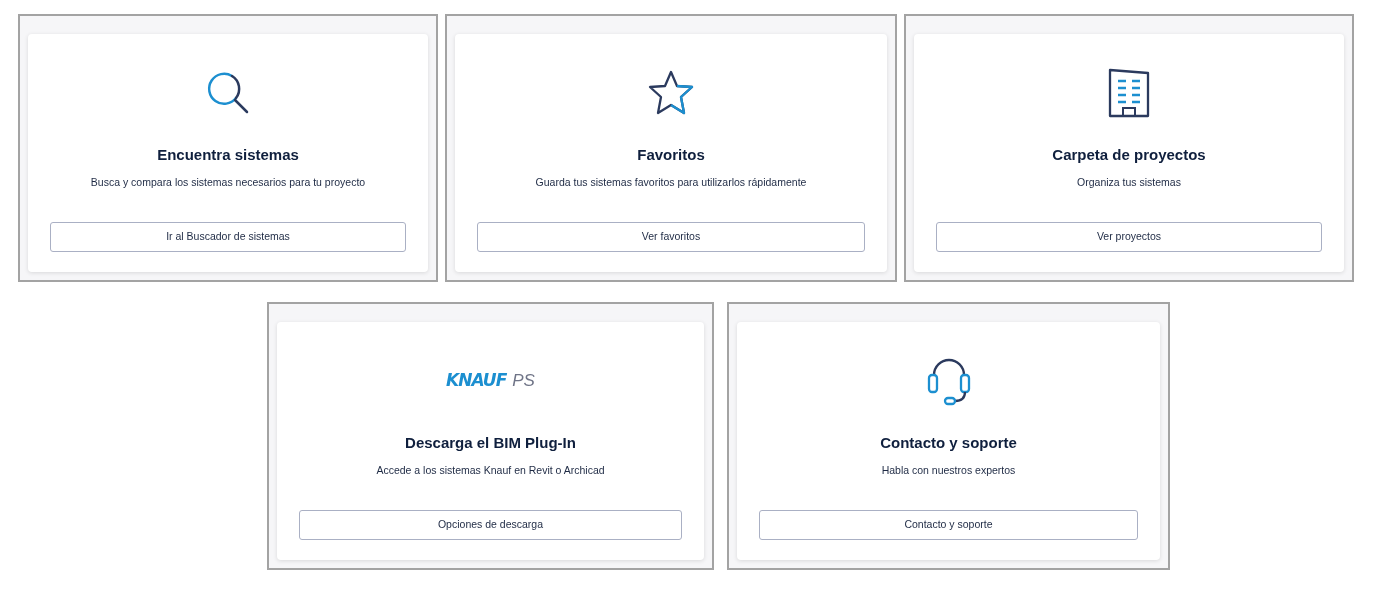 The width and height of the screenshot is (1392, 590). Describe the element at coordinates (490, 470) in the screenshot. I see `card-description: Accede a los sistemas Knauf en Revit o Archicad` at that location.